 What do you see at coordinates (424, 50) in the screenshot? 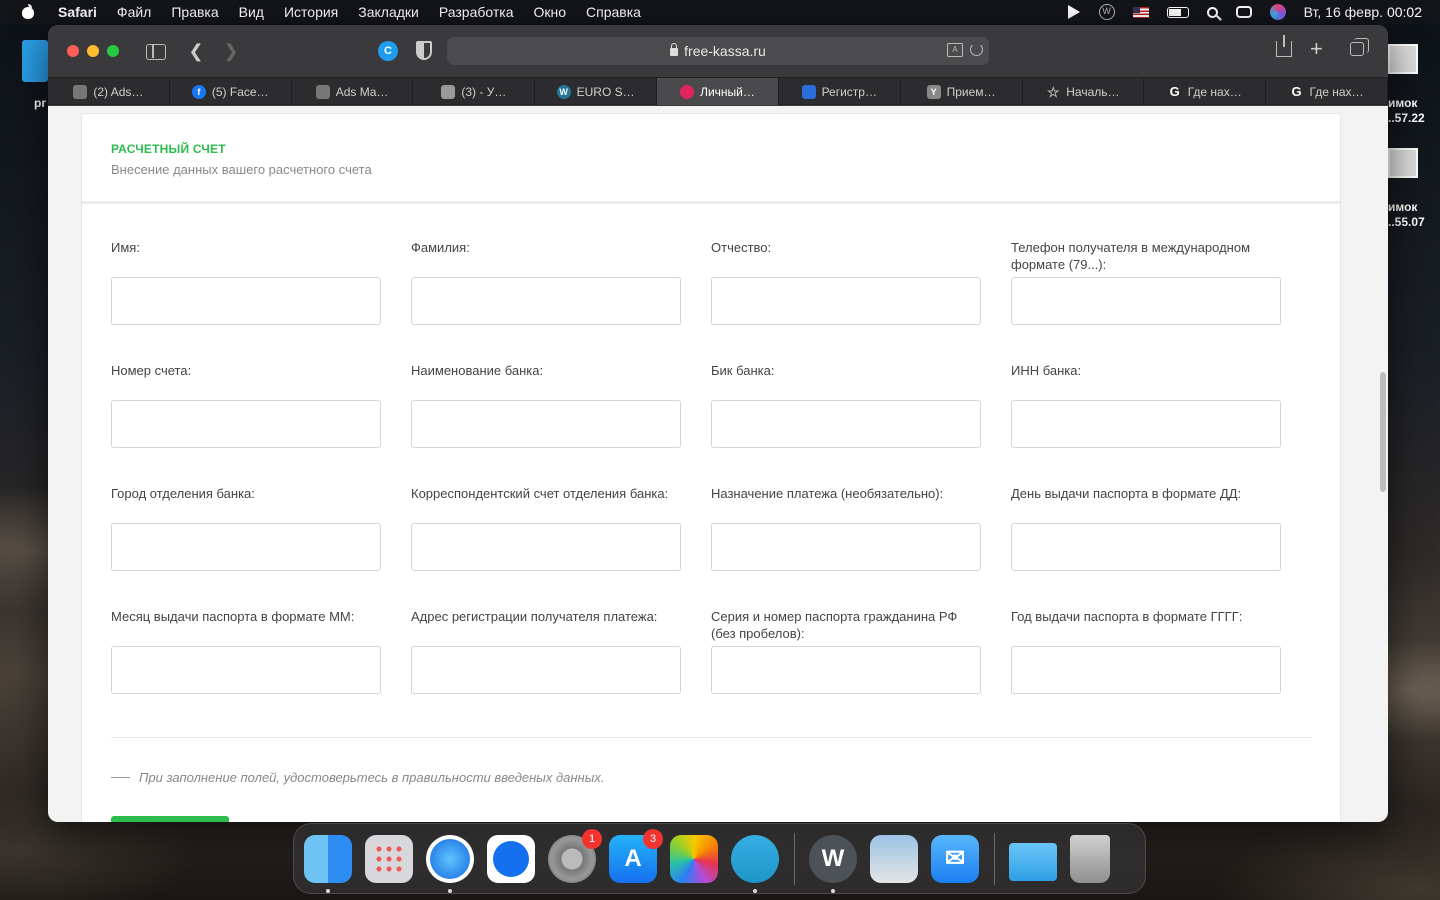
I see `privacy-shield-icon` at bounding box center [424, 50].